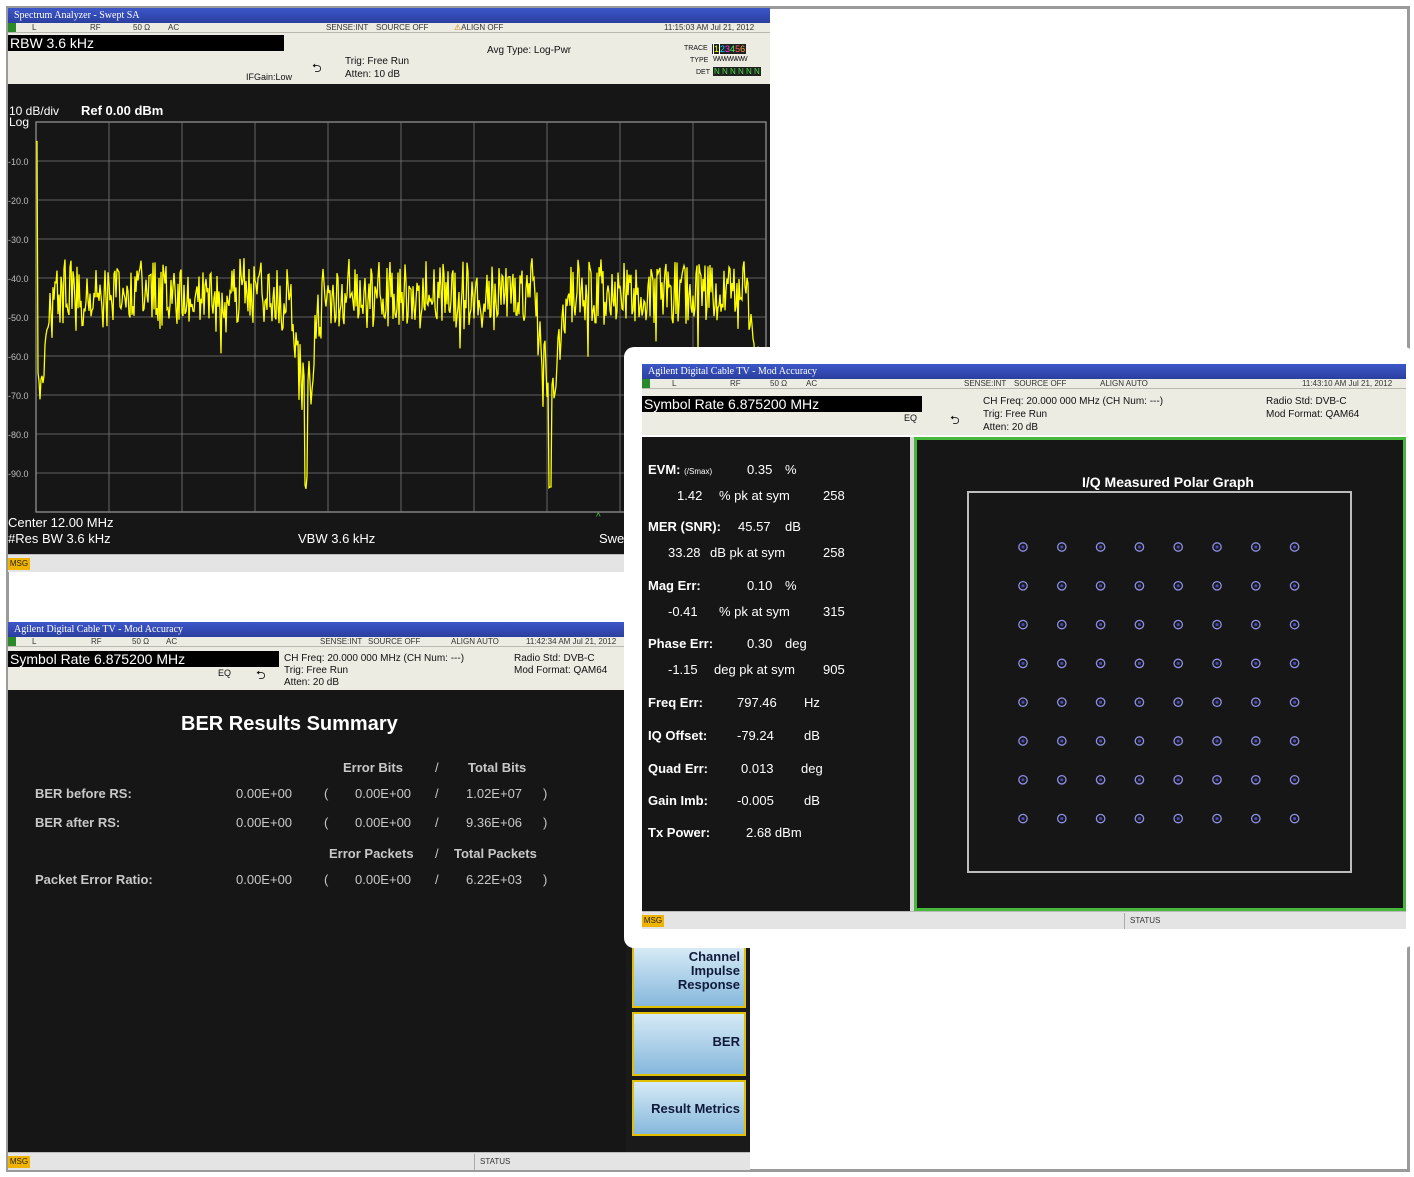 This screenshot has width=1414, height=1177. Describe the element at coordinates (475, 641) in the screenshot. I see `align-label: ALIGN AUTO` at that location.